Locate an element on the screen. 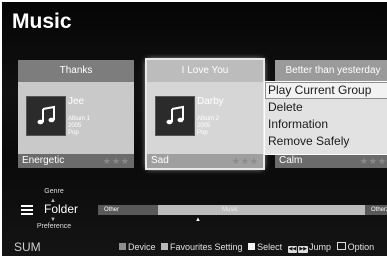 This screenshot has height=258, width=387. sort-mode-selector: Genre ▲ Folder ▼ Preference is located at coordinates (54, 211).